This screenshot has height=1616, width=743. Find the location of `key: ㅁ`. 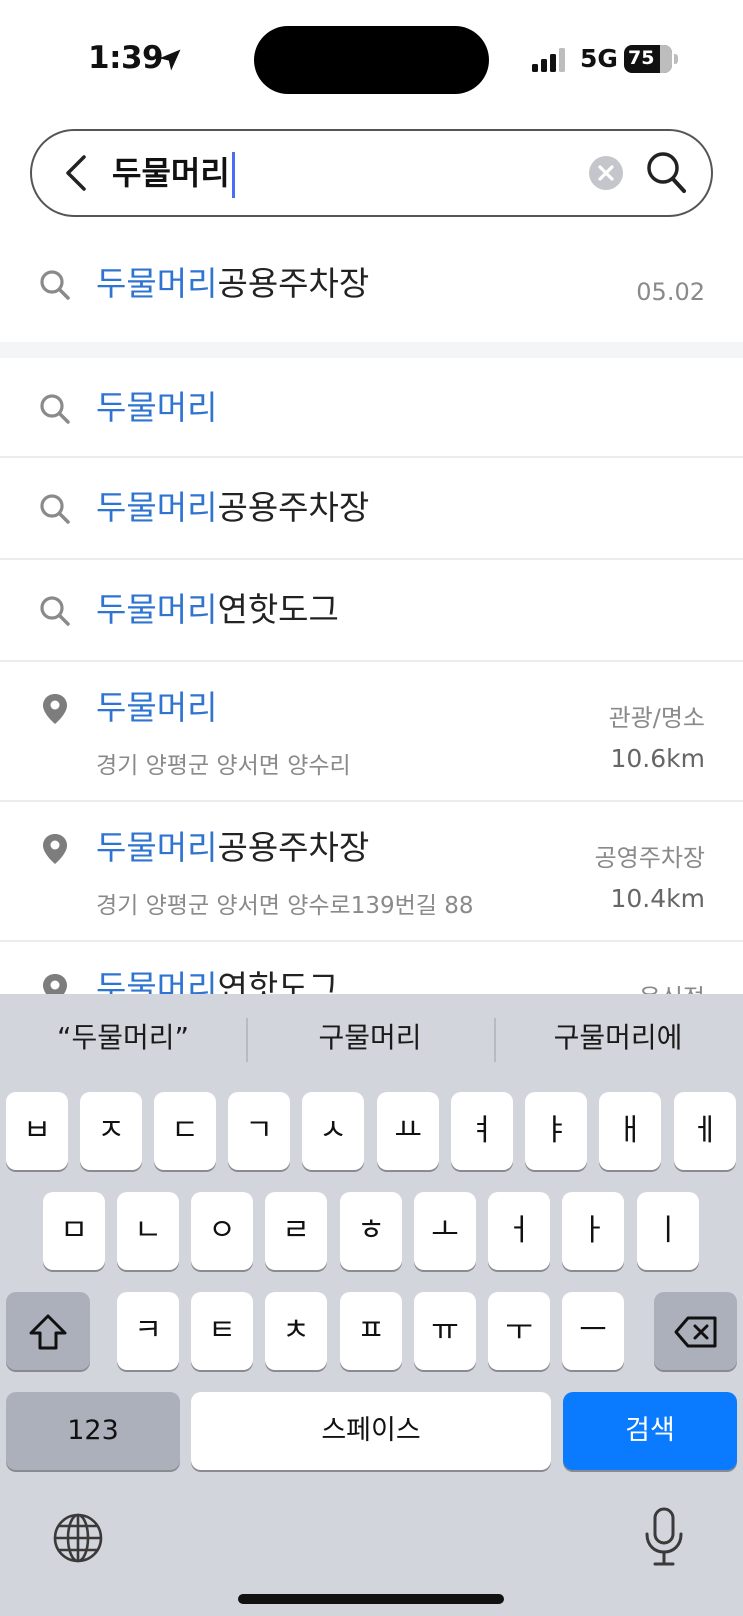

key: ㅁ is located at coordinates (74, 1231).